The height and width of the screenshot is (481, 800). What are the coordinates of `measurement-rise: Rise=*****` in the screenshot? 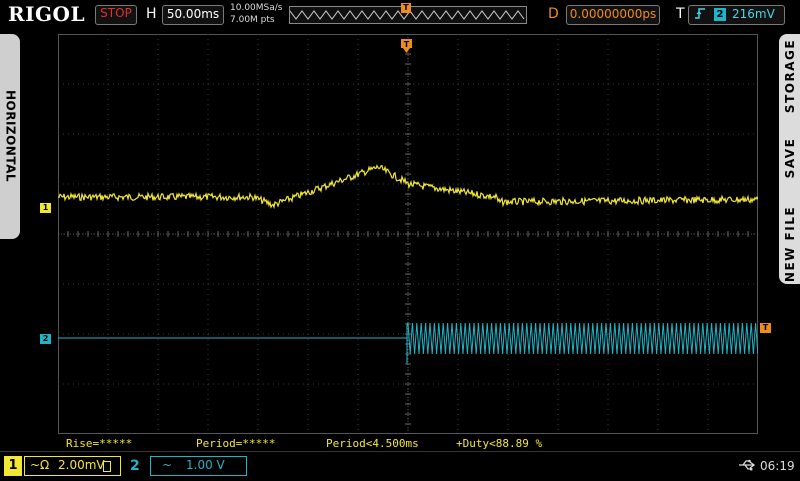 It's located at (99, 443).